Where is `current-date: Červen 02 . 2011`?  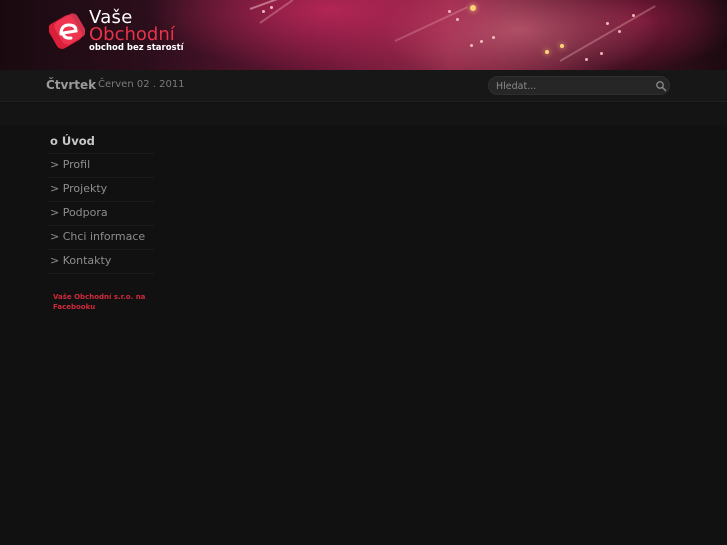
current-date: Červen 02 . 2011 is located at coordinates (141, 84).